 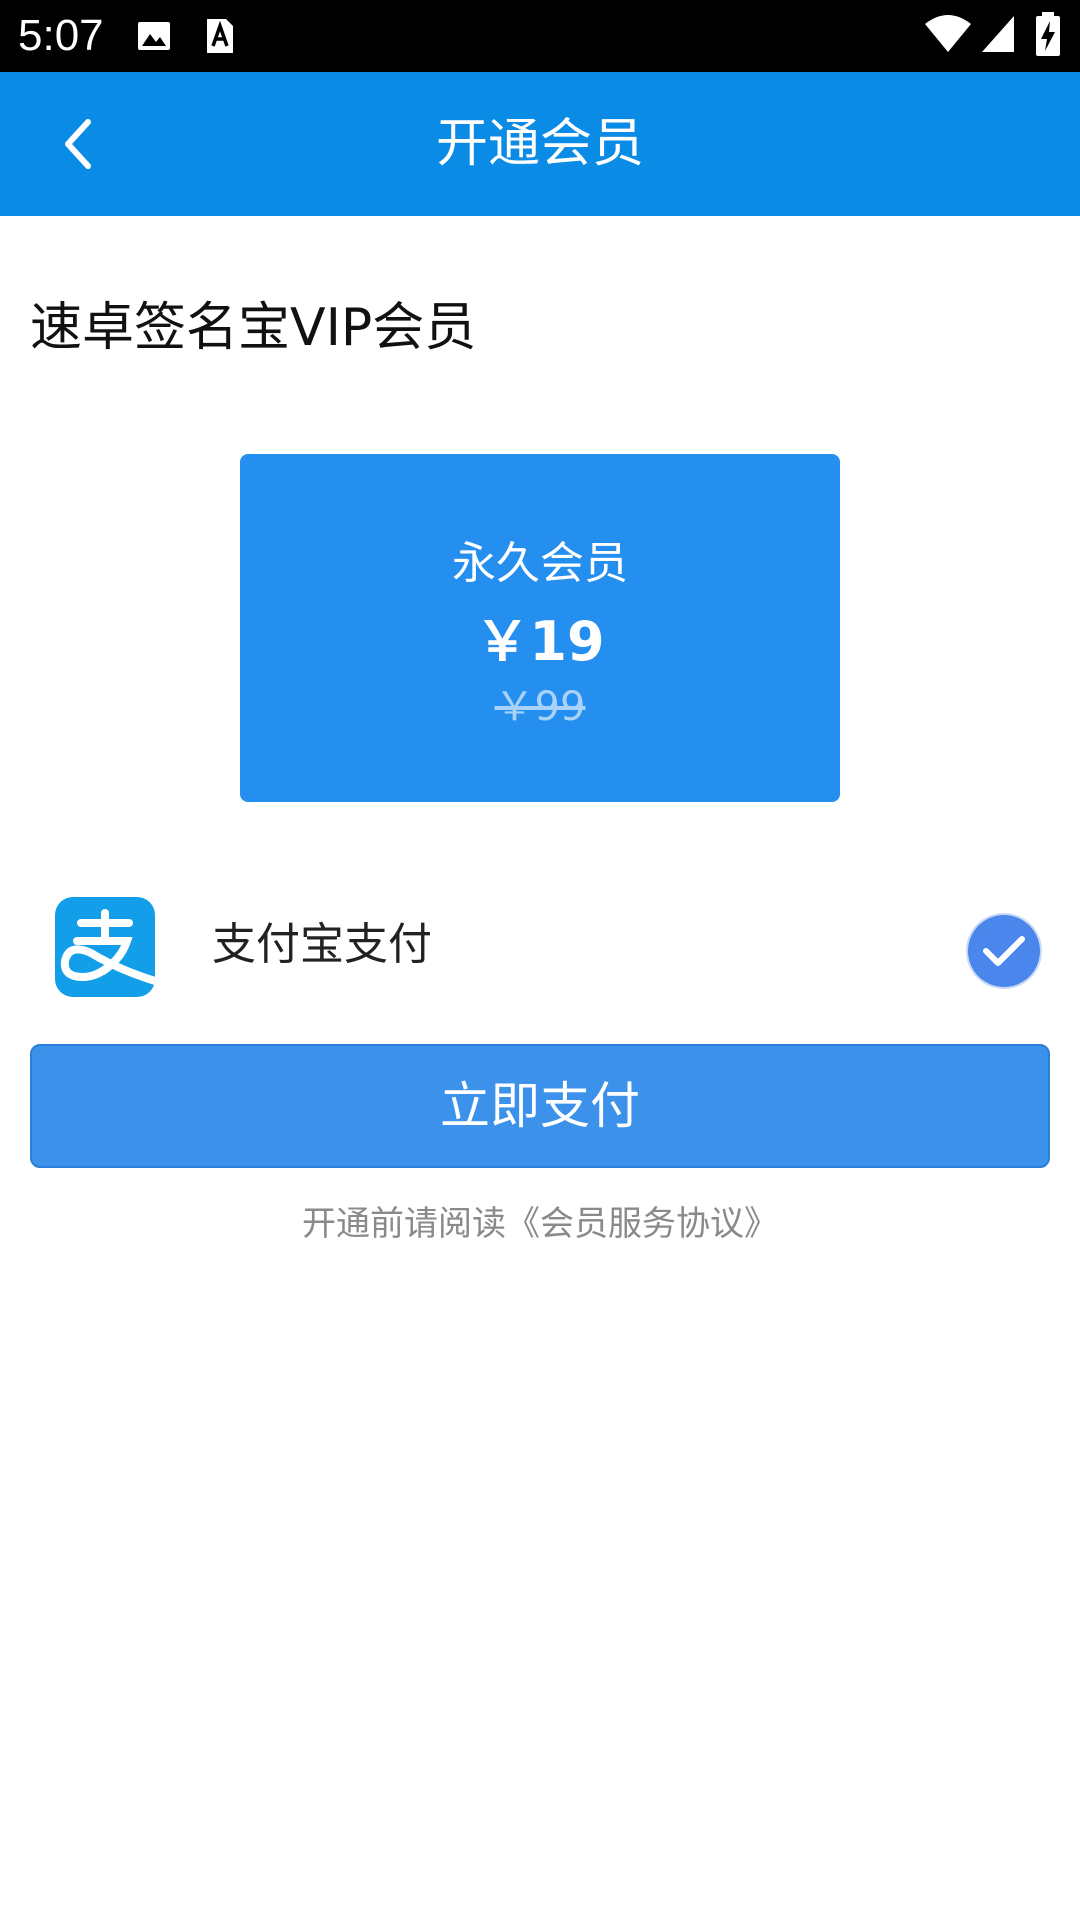 I want to click on agreement-notice: 开通前请阅读《会员服务协议》, so click(x=540, y=1224).